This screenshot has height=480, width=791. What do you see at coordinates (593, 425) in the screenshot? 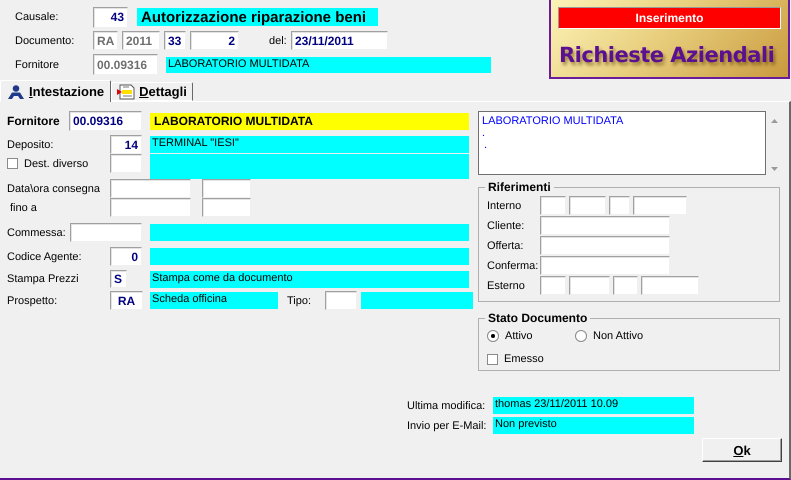
I see `info-value: Non previsto` at bounding box center [593, 425].